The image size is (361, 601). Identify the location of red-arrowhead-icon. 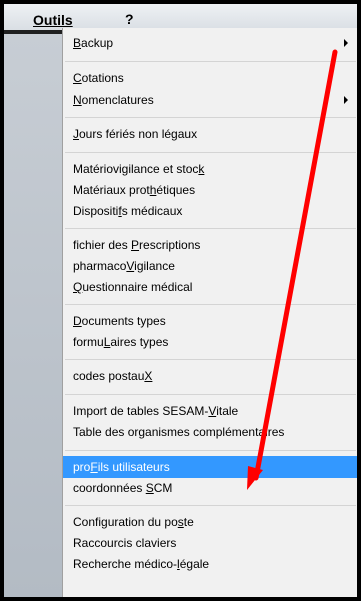
(255, 478).